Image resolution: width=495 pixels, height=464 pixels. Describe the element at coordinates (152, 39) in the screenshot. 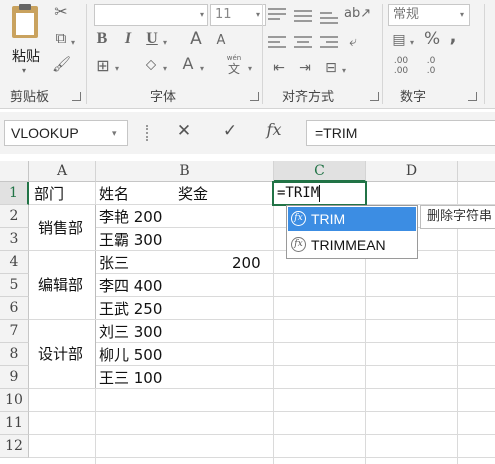

I see `underline-button: U` at that location.